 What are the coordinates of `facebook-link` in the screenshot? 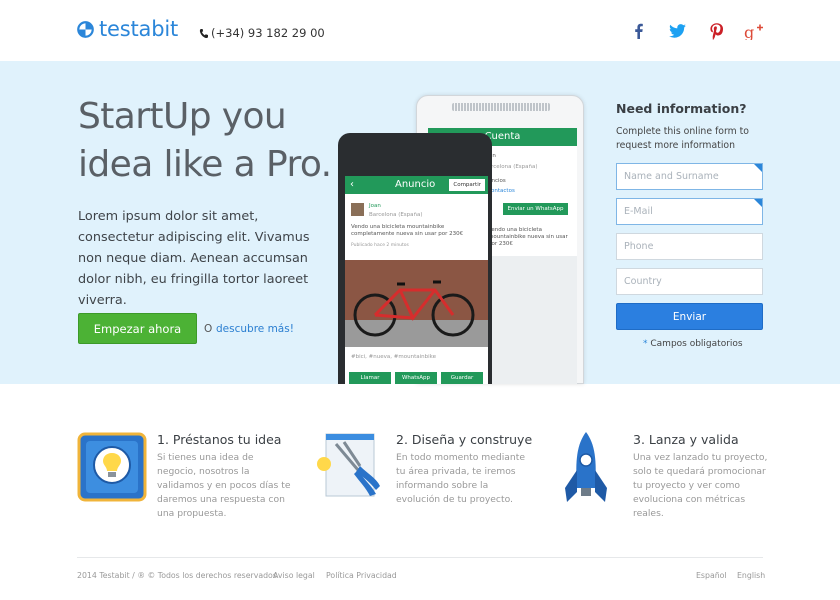 It's located at (638, 31).